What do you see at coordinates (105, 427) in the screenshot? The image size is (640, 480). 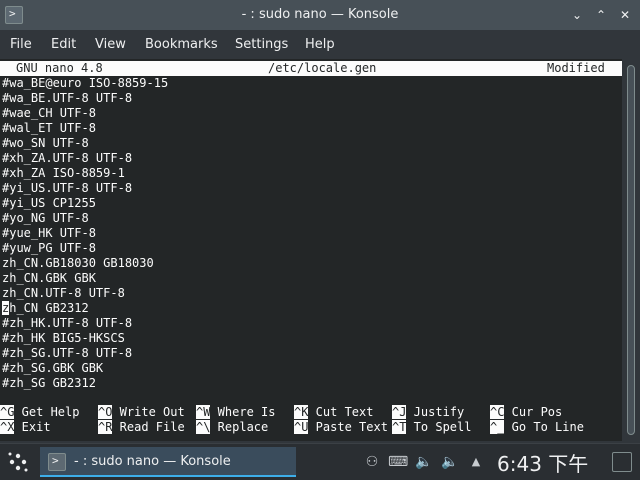 I see `shortcut-key: ^R` at bounding box center [105, 427].